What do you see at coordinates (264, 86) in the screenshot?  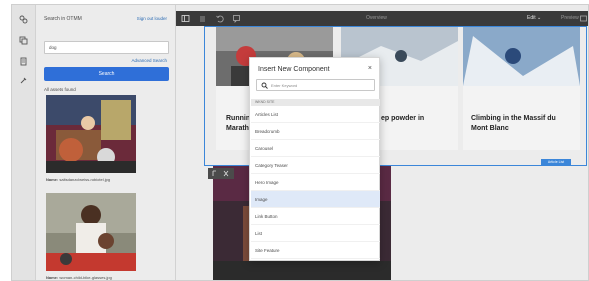 I see `search-icon` at bounding box center [264, 86].